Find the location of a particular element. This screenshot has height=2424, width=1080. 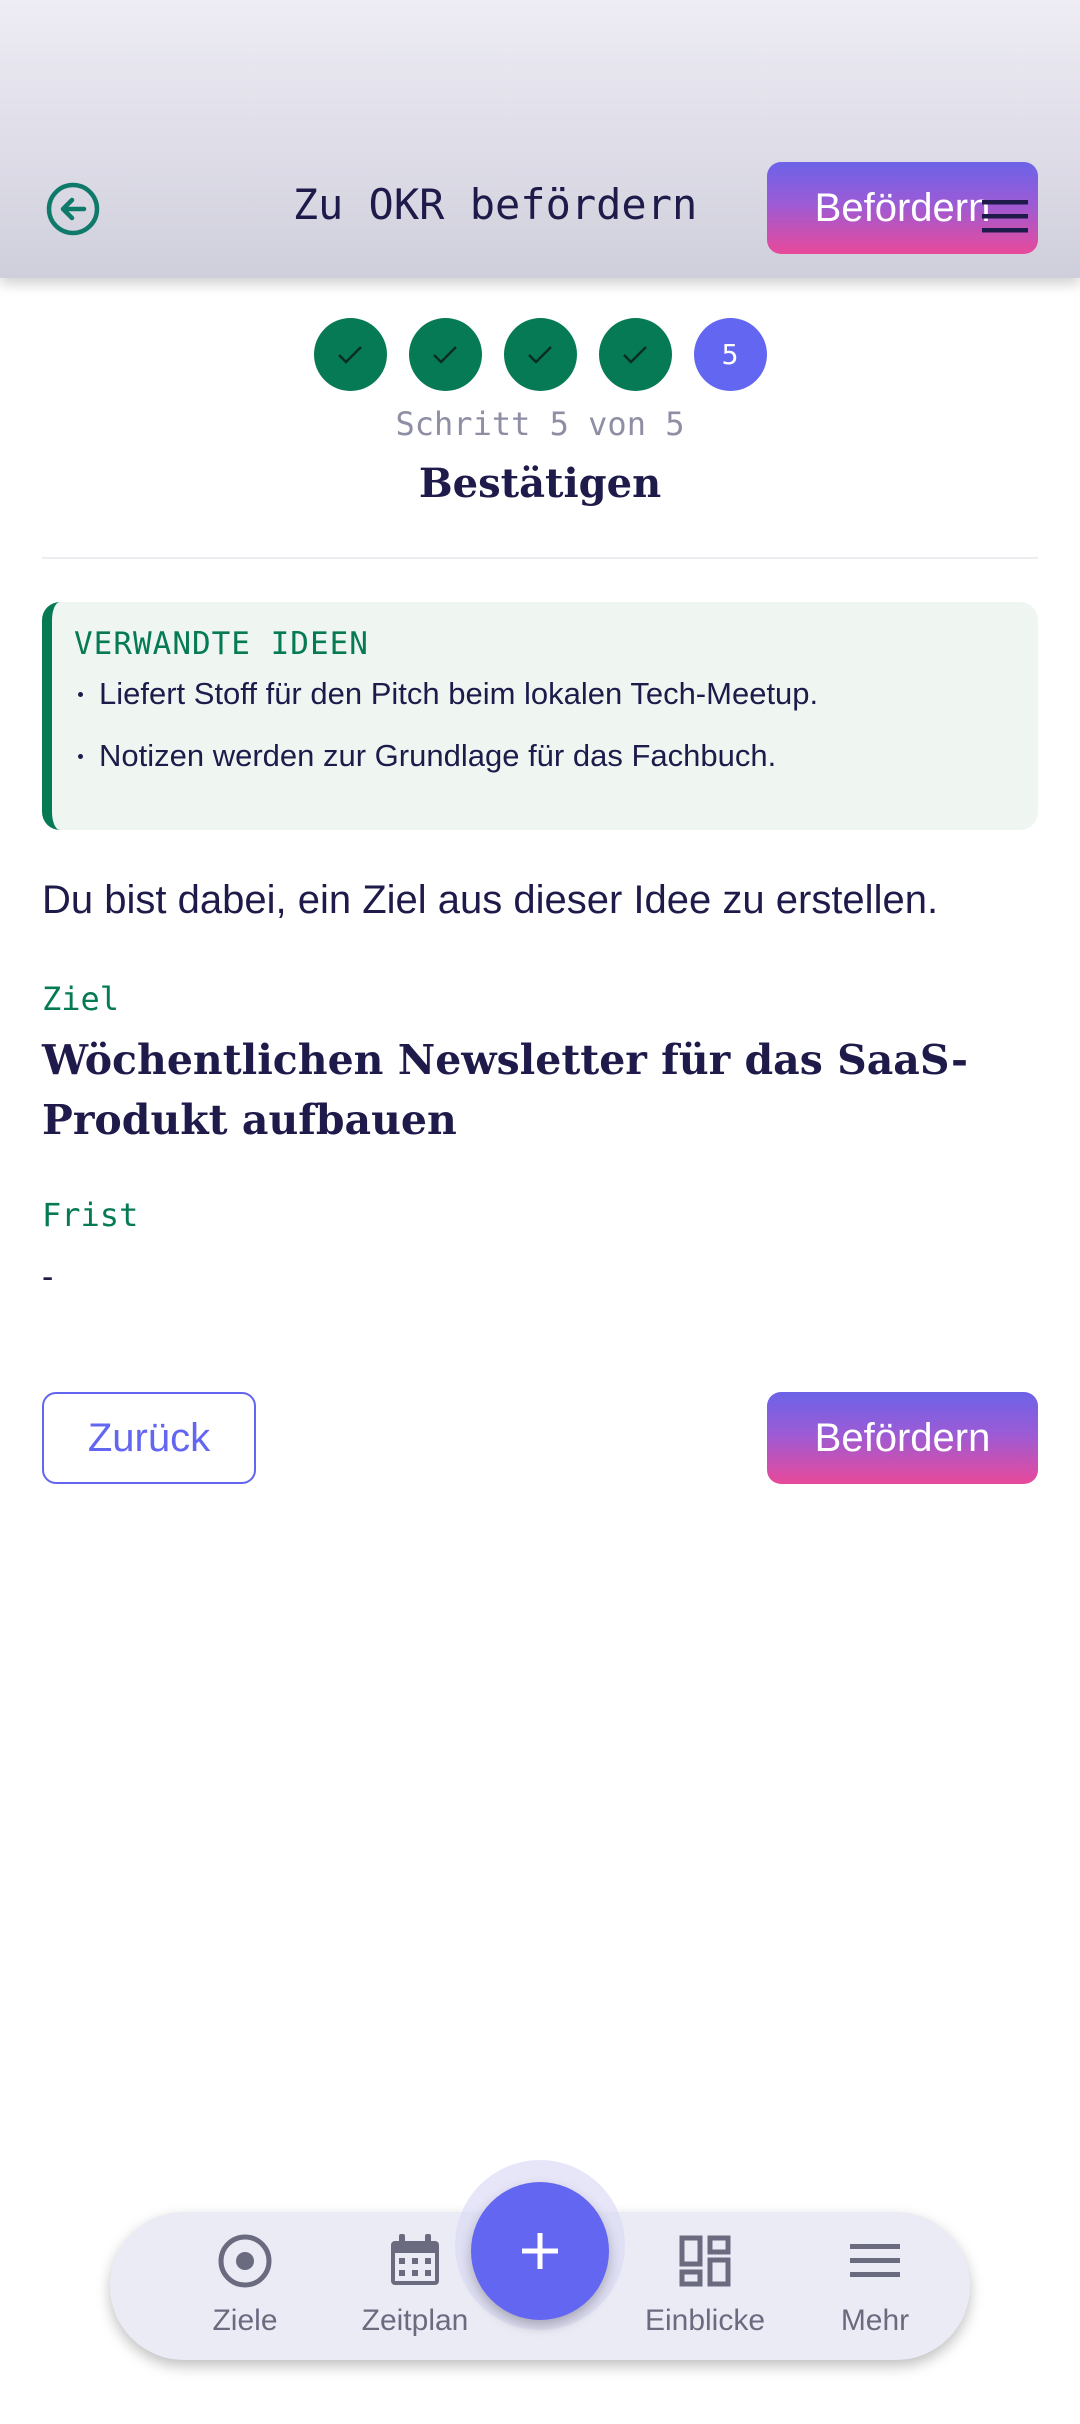

divider is located at coordinates (540, 558).